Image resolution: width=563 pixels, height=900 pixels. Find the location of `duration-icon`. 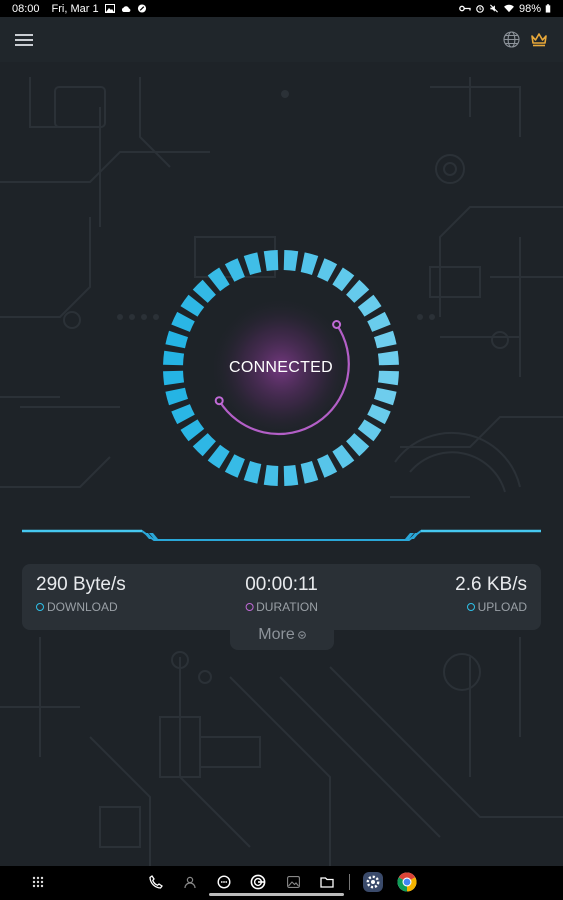

duration-icon is located at coordinates (249, 607).